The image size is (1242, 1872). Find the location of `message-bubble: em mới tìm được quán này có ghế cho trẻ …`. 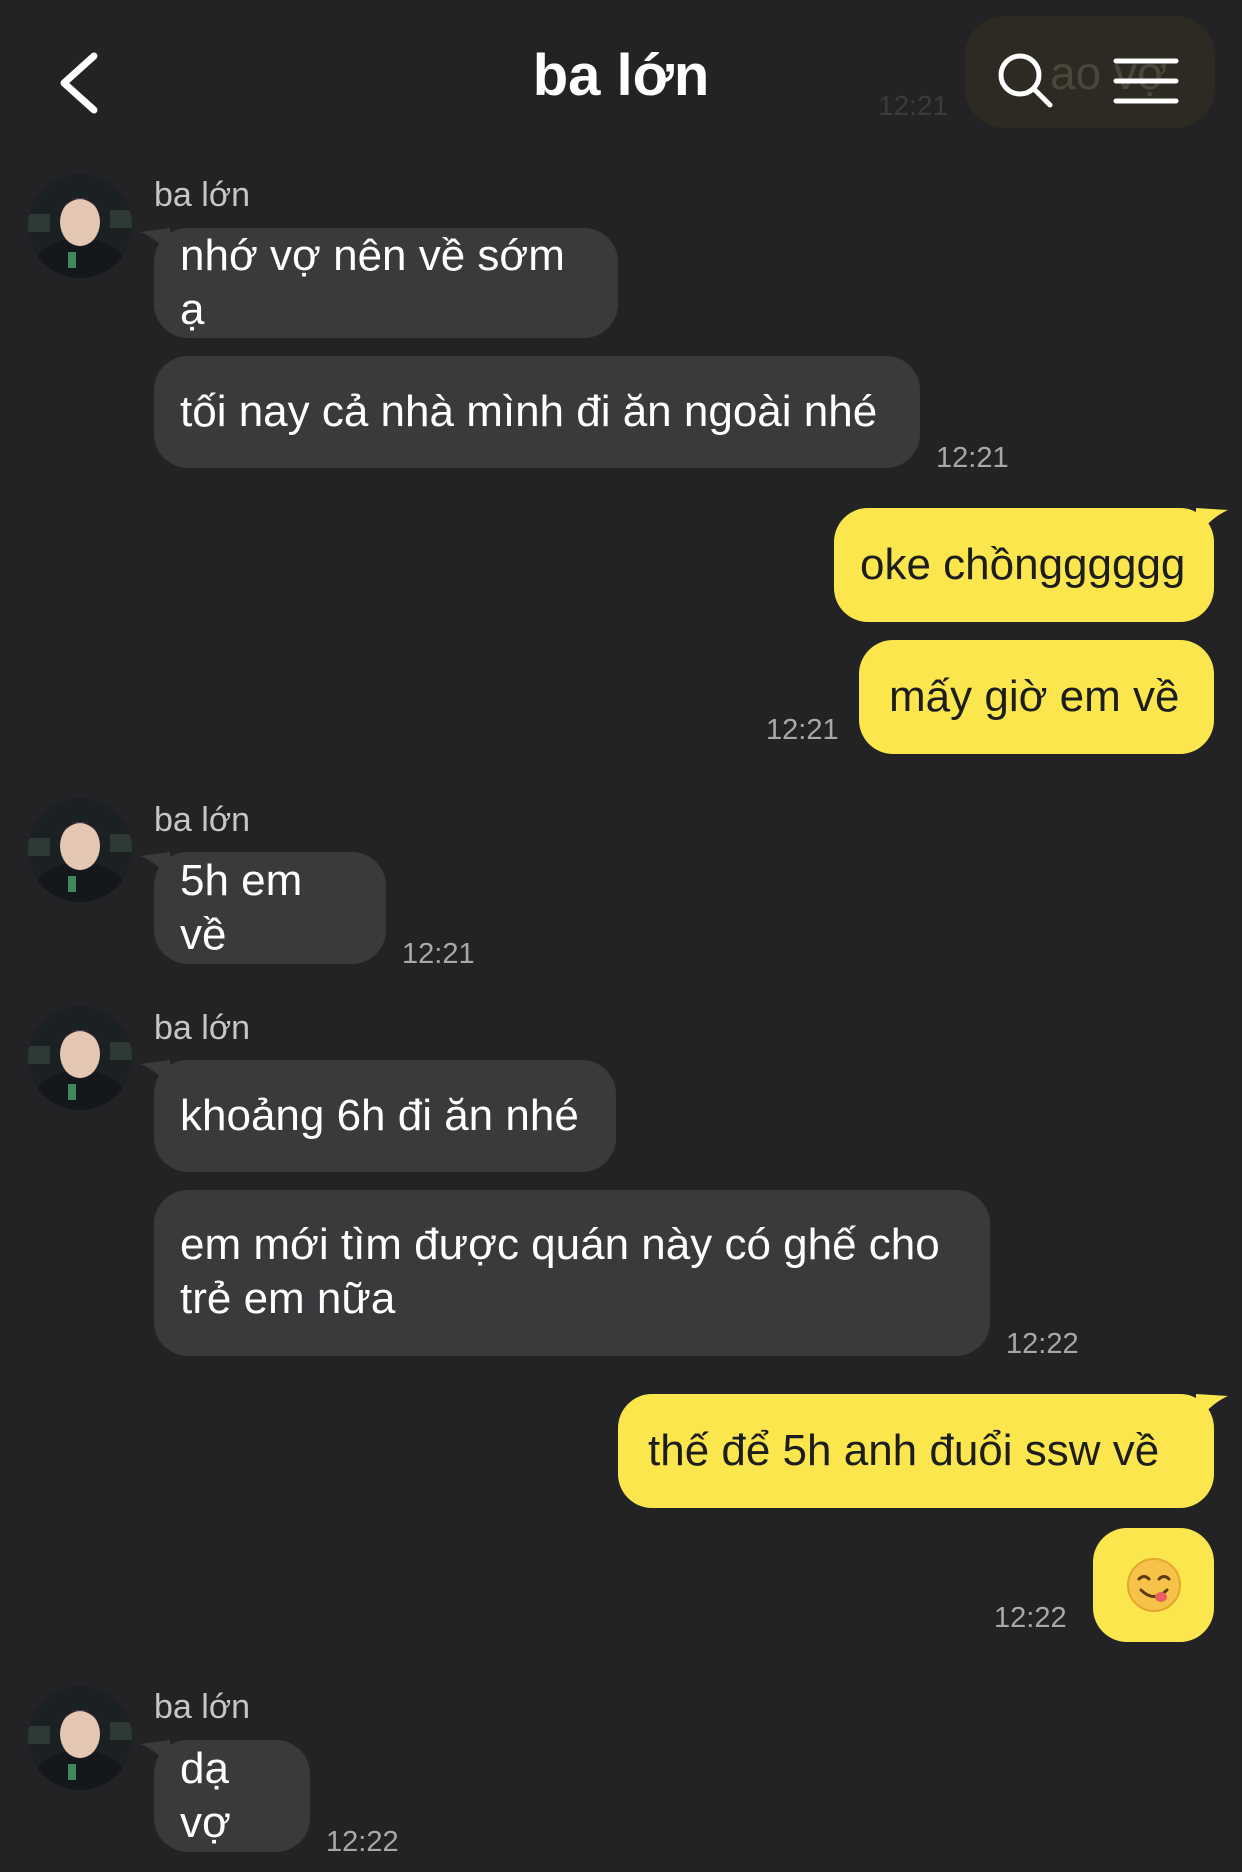

message-bubble: em mới tìm được quán này có ghế cho trẻ … is located at coordinates (572, 1273).